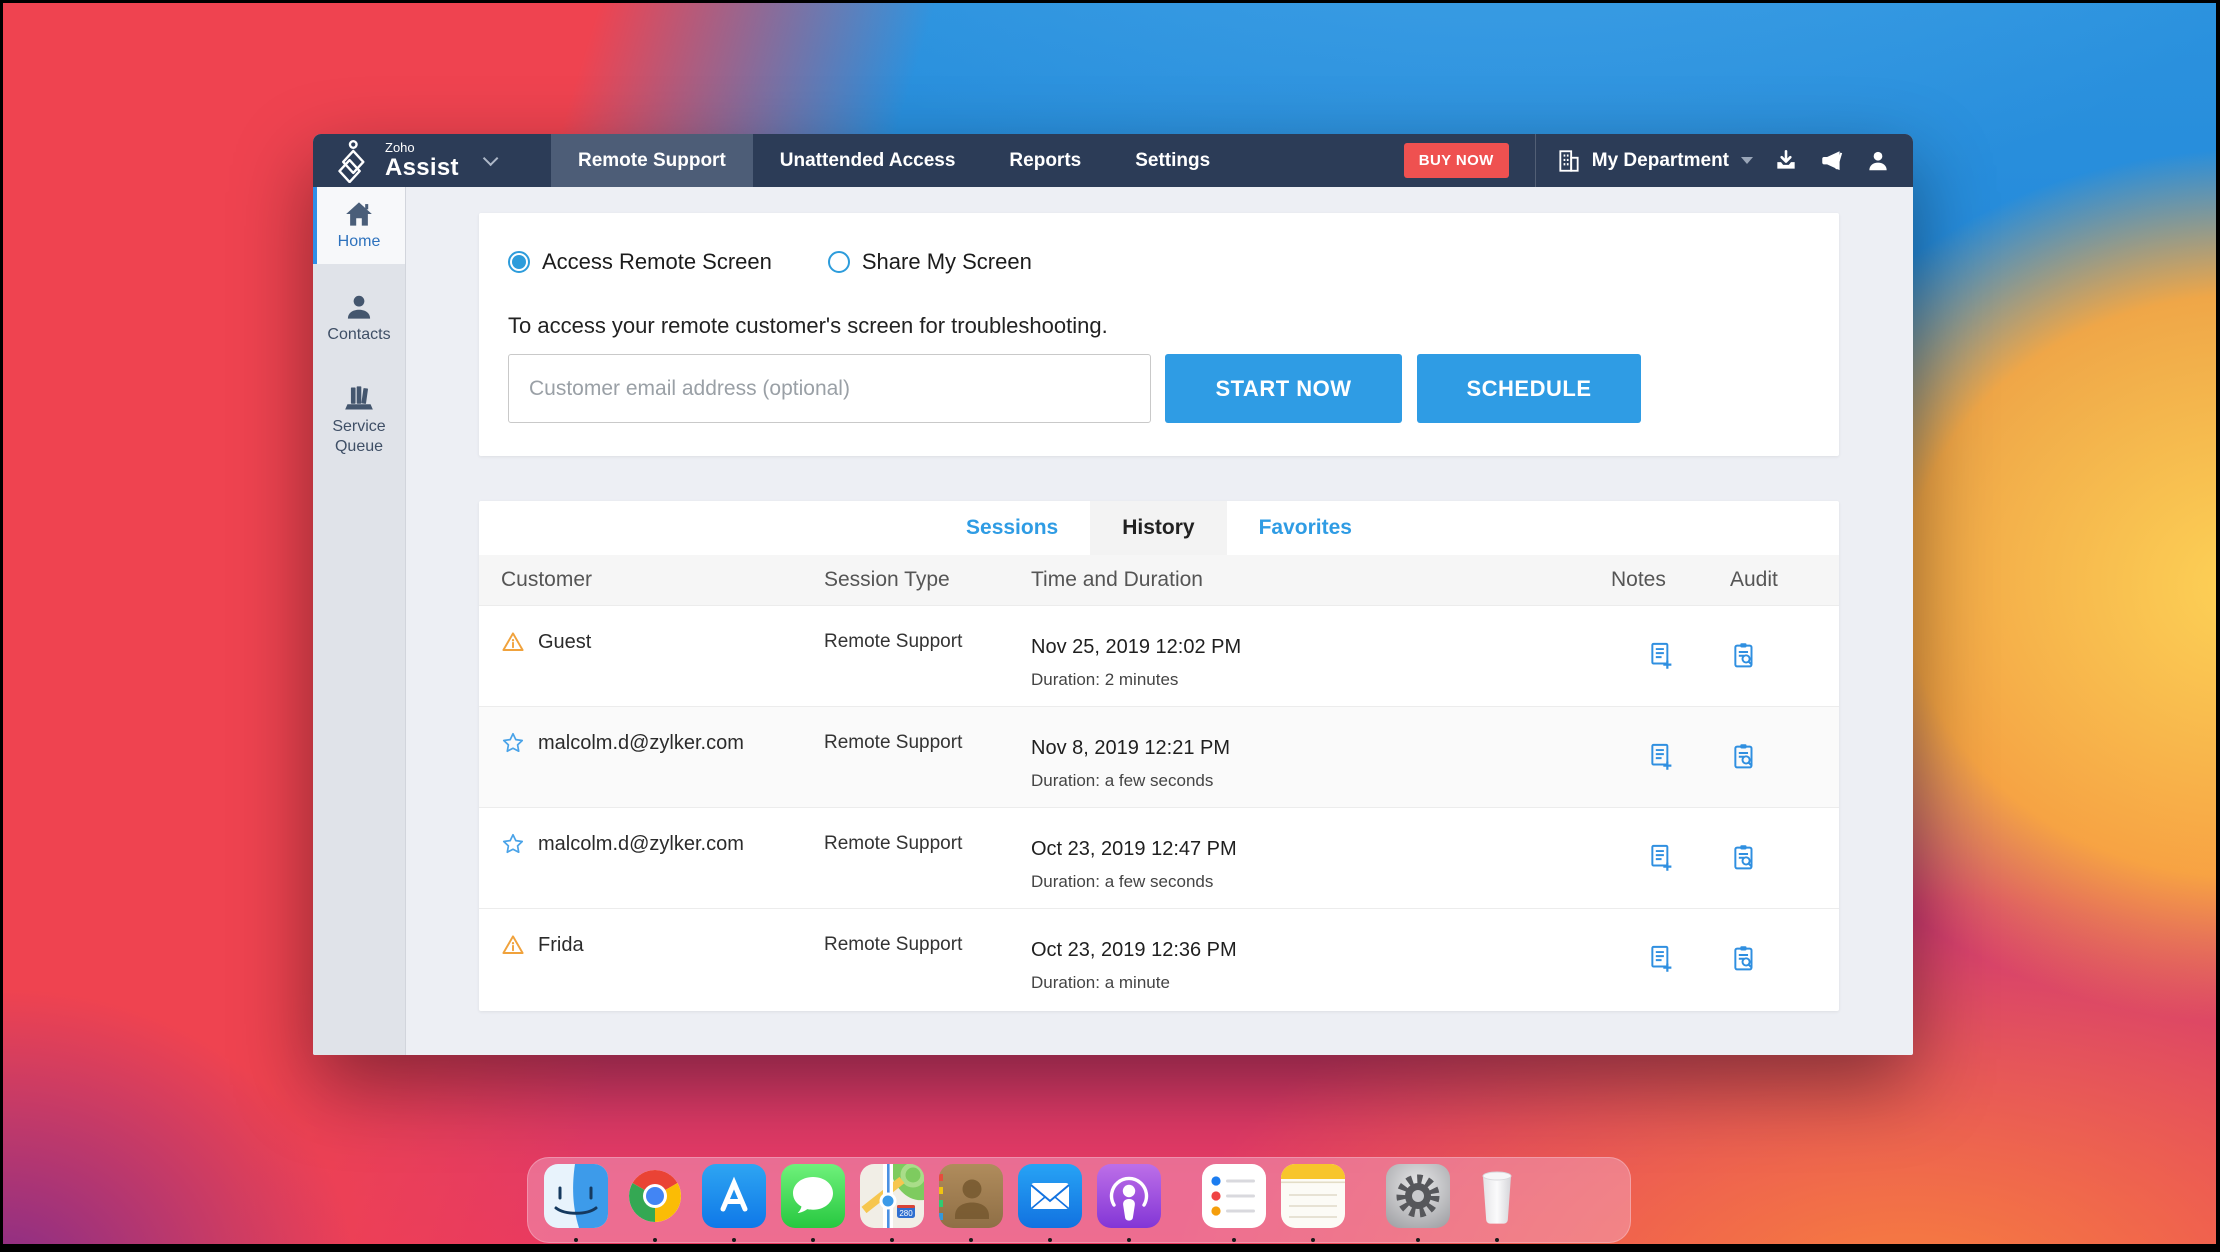 The width and height of the screenshot is (2220, 1252). Describe the element at coordinates (1832, 161) in the screenshot. I see `announcement-icon` at that location.